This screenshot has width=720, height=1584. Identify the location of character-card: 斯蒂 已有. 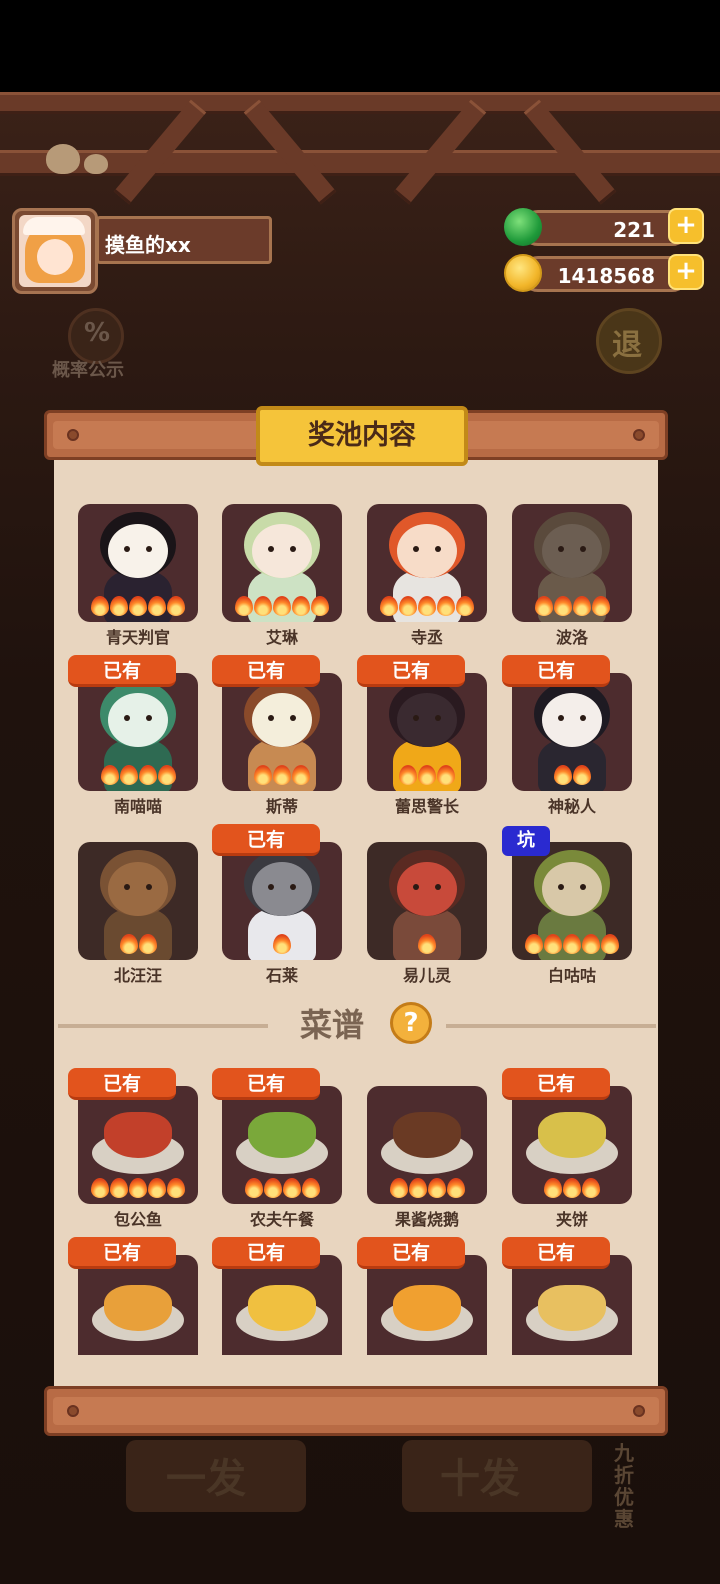
(277, 737).